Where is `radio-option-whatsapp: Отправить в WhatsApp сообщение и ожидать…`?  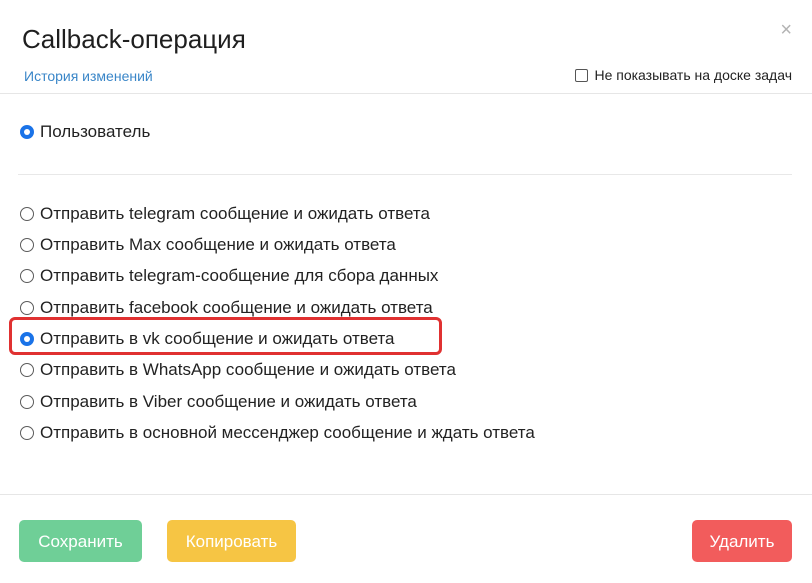 radio-option-whatsapp: Отправить в WhatsApp сообщение и ожидать… is located at coordinates (238, 370).